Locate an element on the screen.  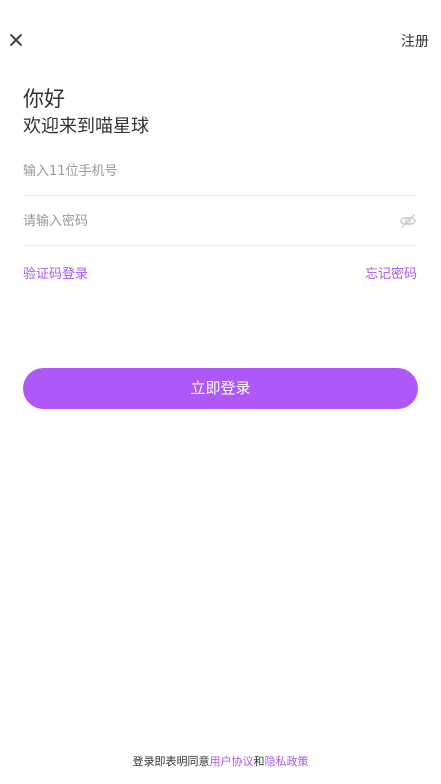
login-button: 立即登录 is located at coordinates (220, 388).